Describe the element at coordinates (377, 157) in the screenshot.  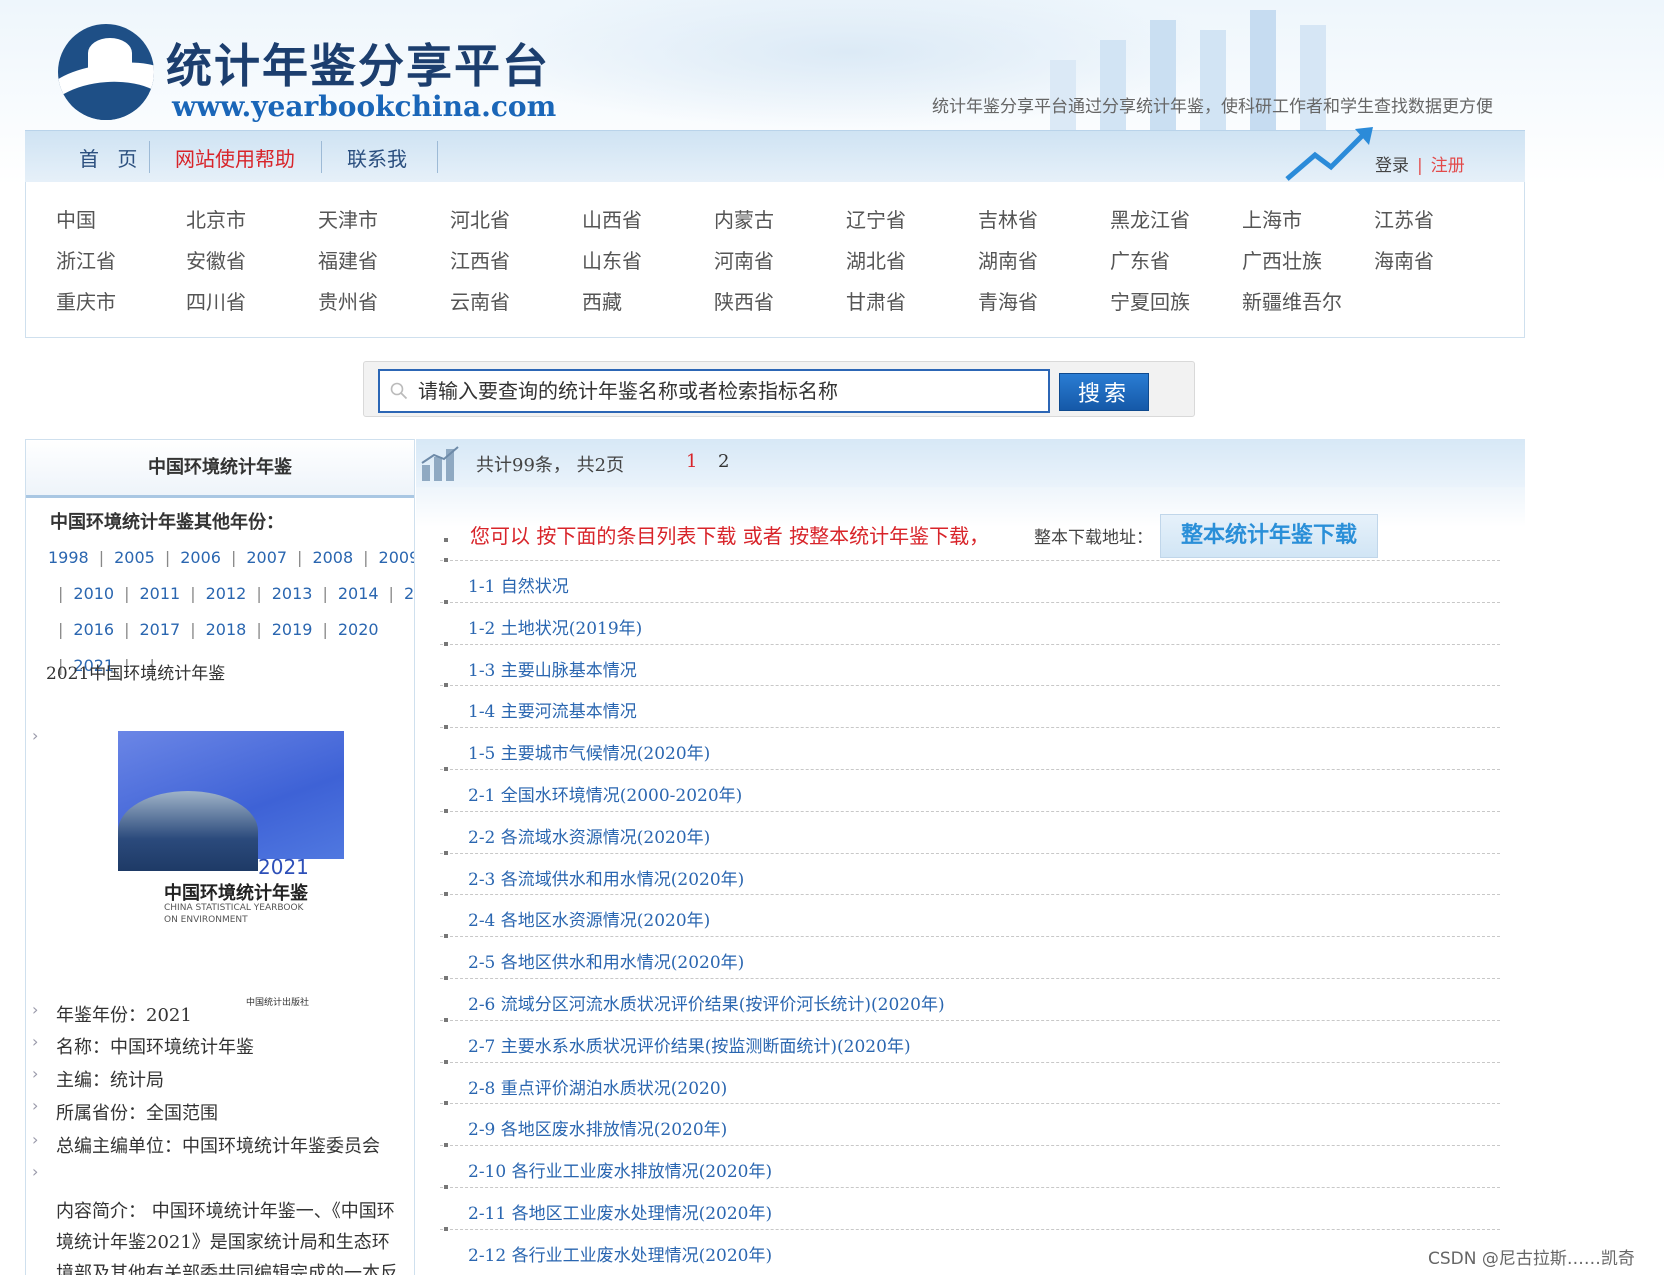
I see `nav-contact: 联系我` at that location.